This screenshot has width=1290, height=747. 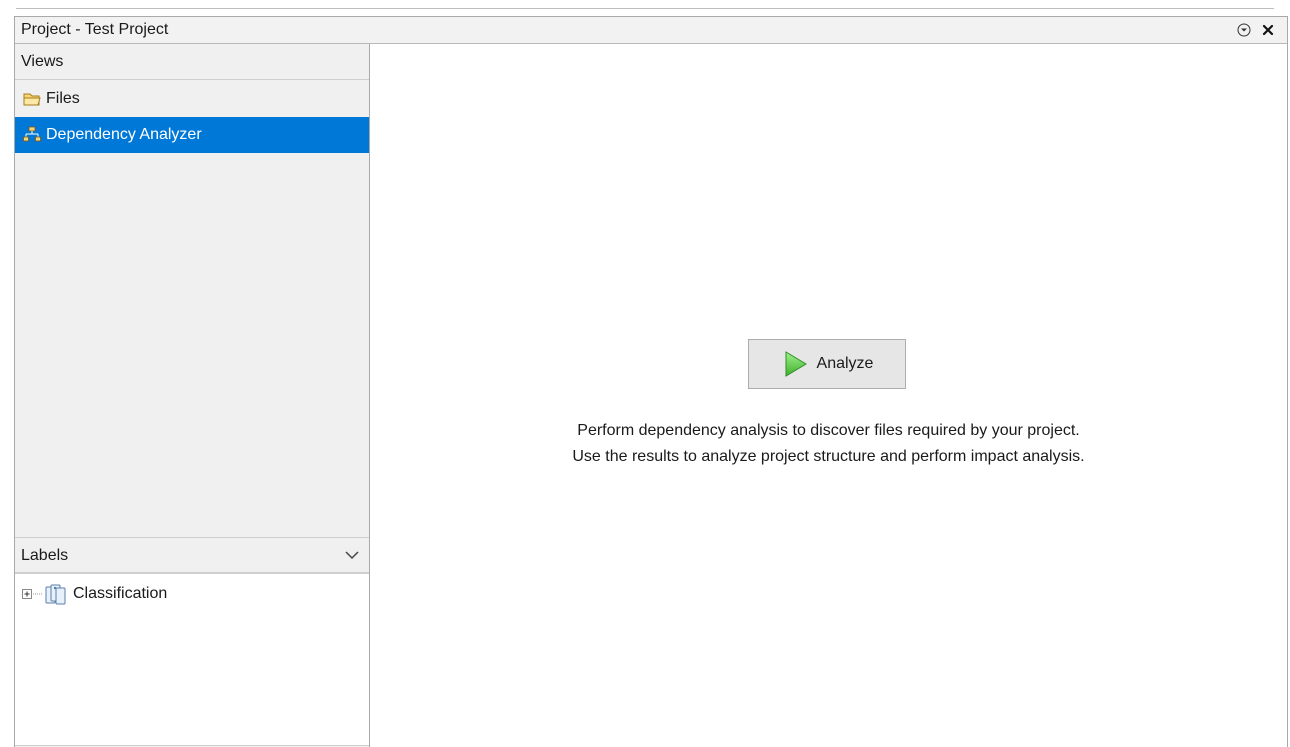 What do you see at coordinates (192, 555) in the screenshot?
I see `labels-header: Labels` at bounding box center [192, 555].